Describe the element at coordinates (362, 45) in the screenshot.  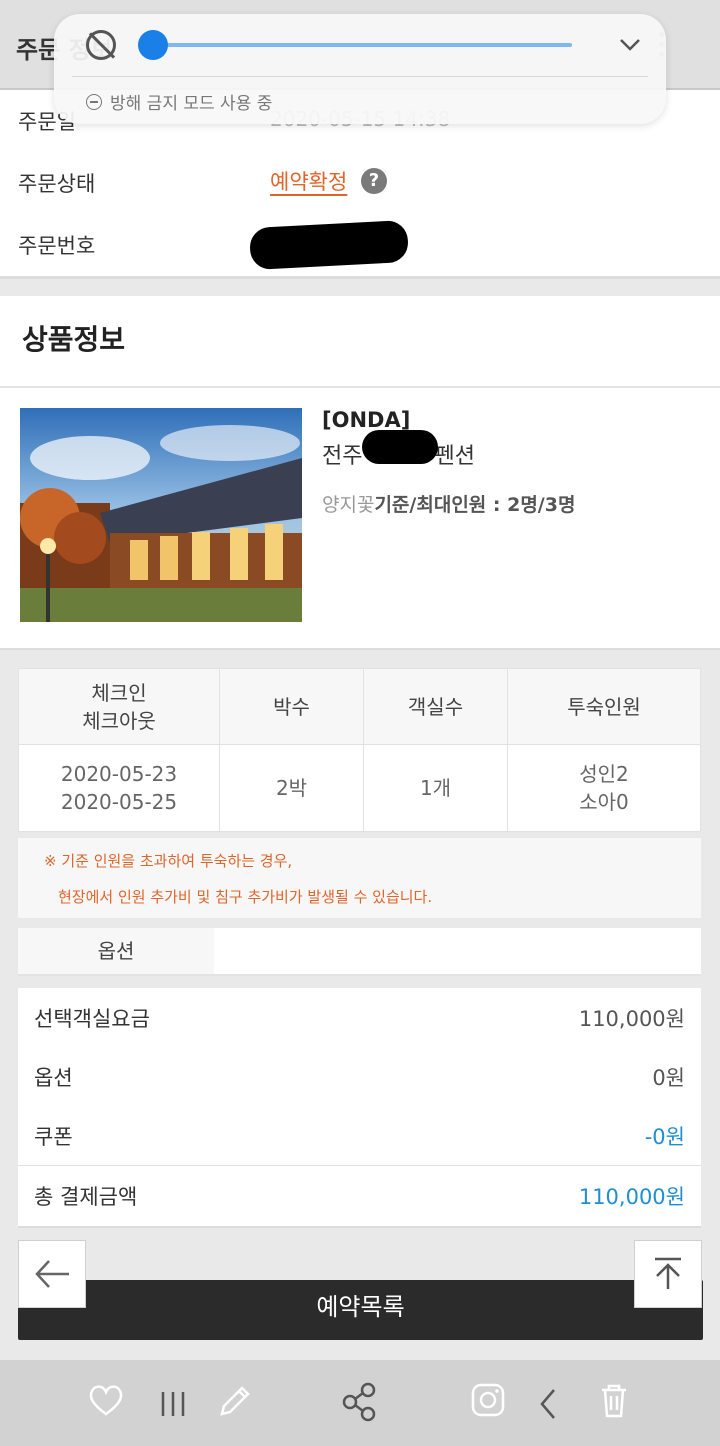
I see `volume-slider-track` at that location.